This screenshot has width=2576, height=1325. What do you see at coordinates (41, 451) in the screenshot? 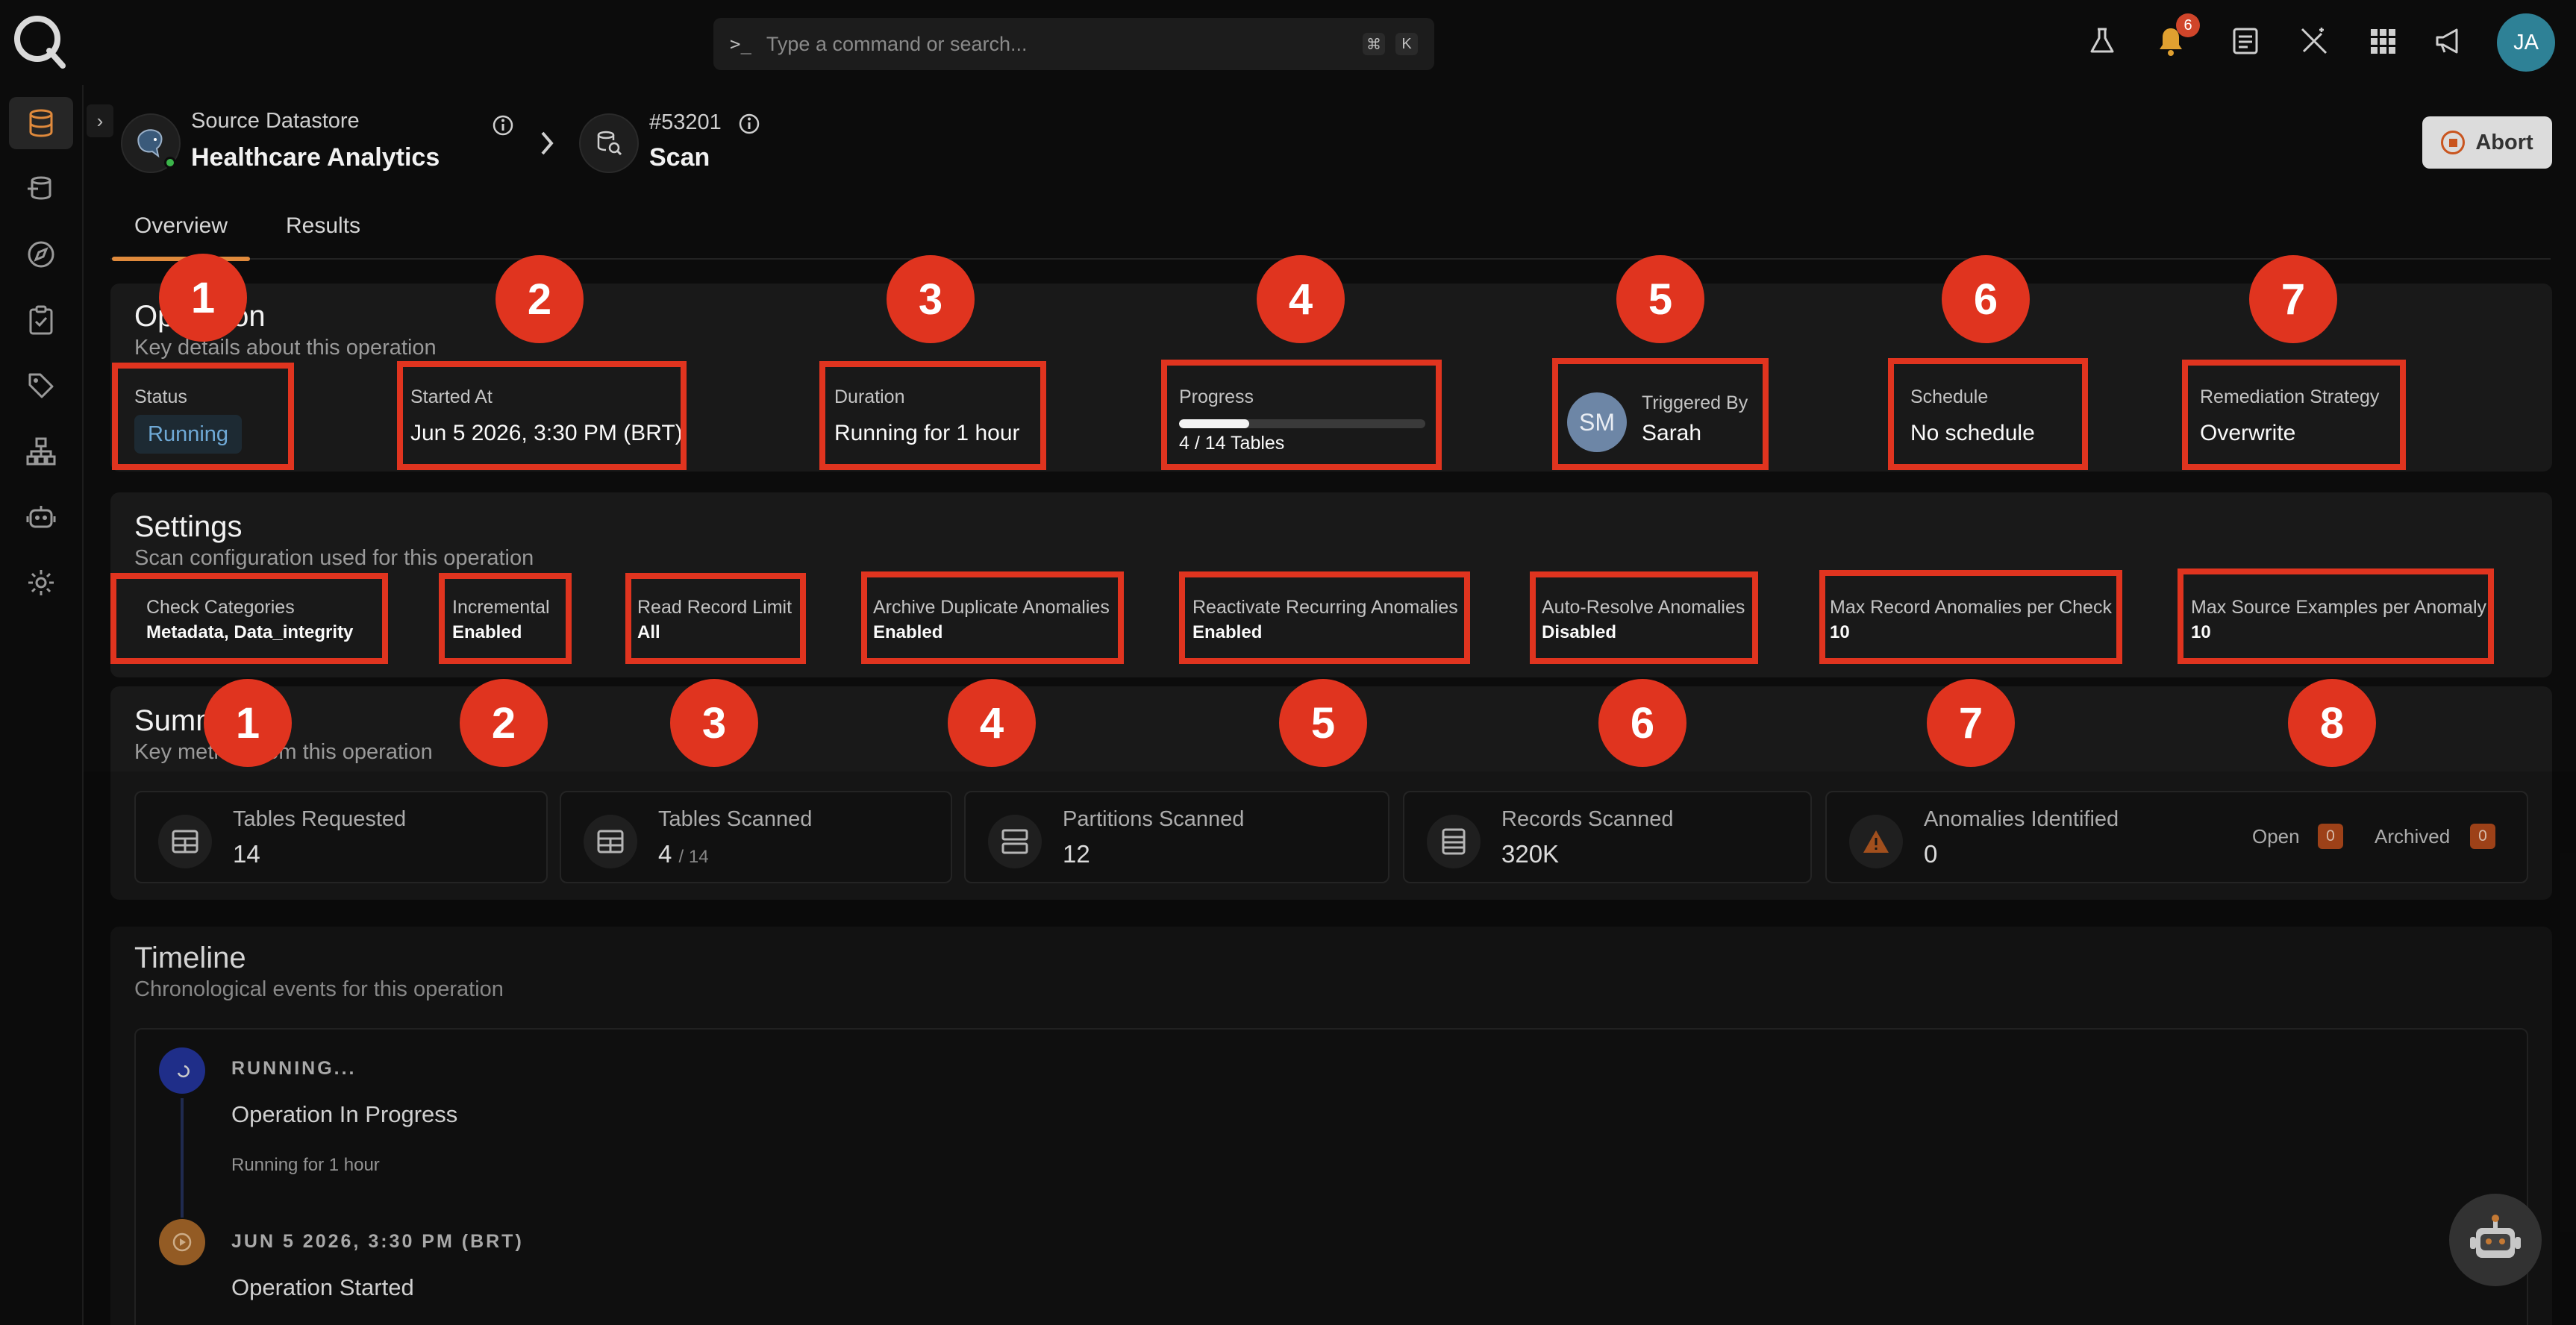
I see `sidebar-item-lineage` at bounding box center [41, 451].